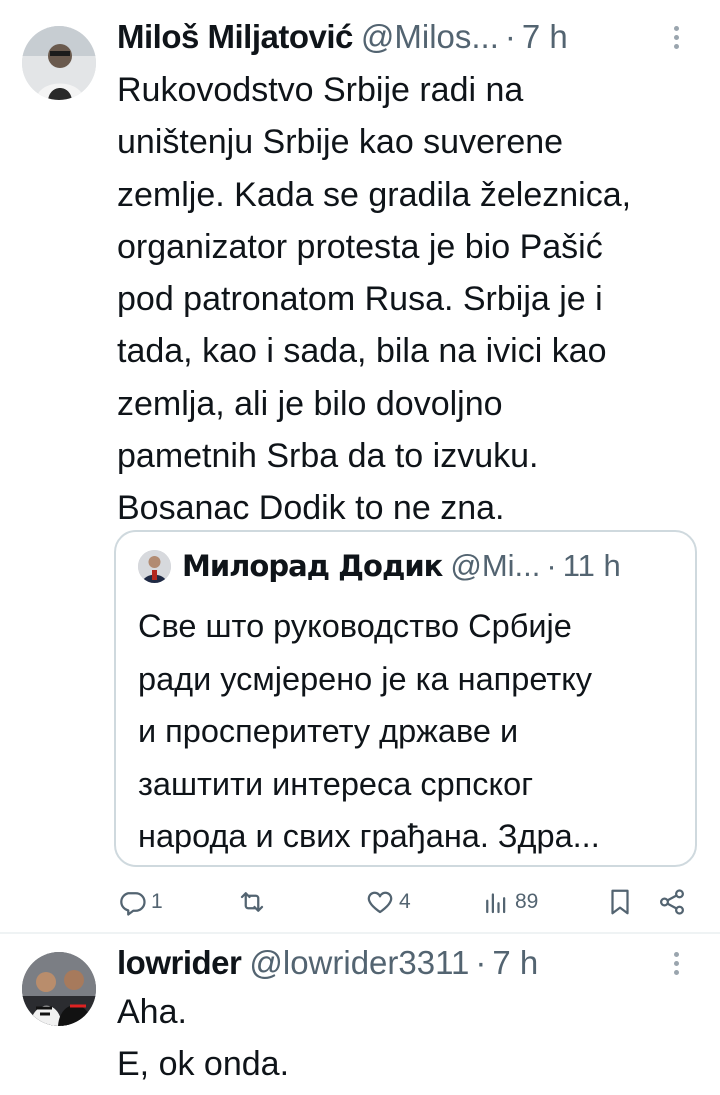 The image size is (720, 1095). I want to click on share-icon, so click(672, 902).